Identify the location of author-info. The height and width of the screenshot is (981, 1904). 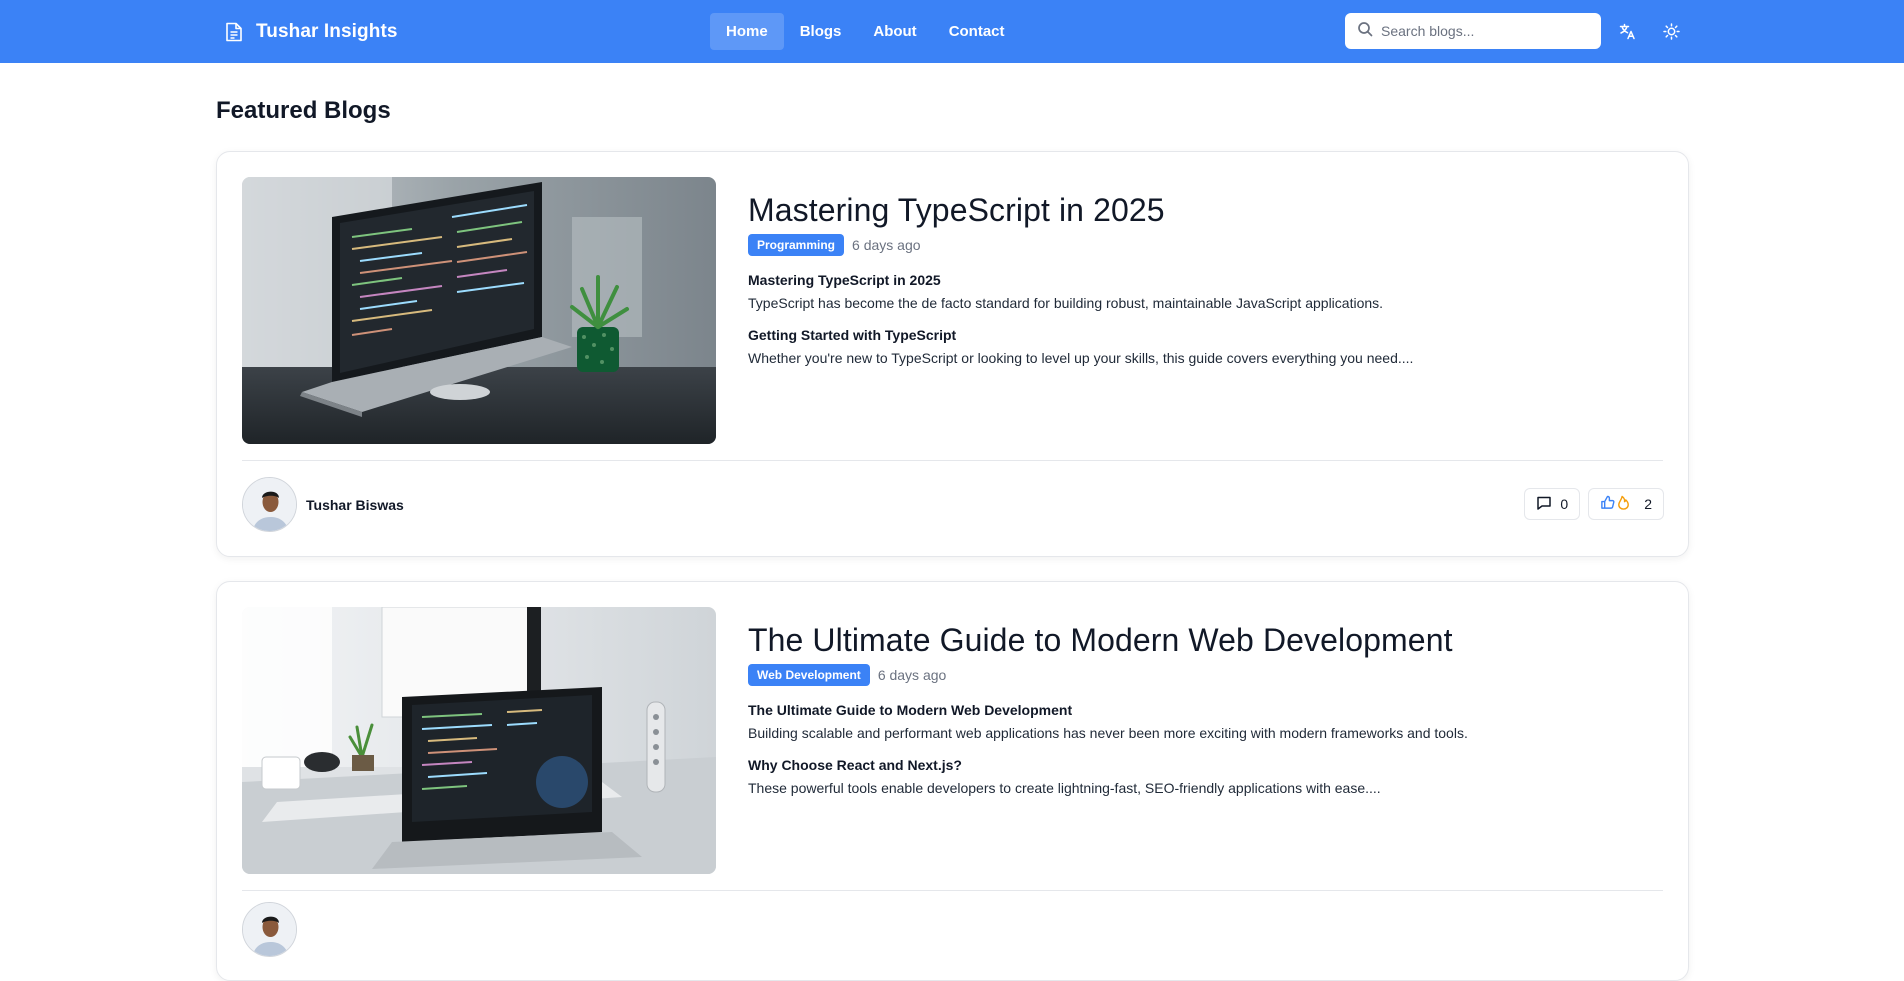
(269, 929).